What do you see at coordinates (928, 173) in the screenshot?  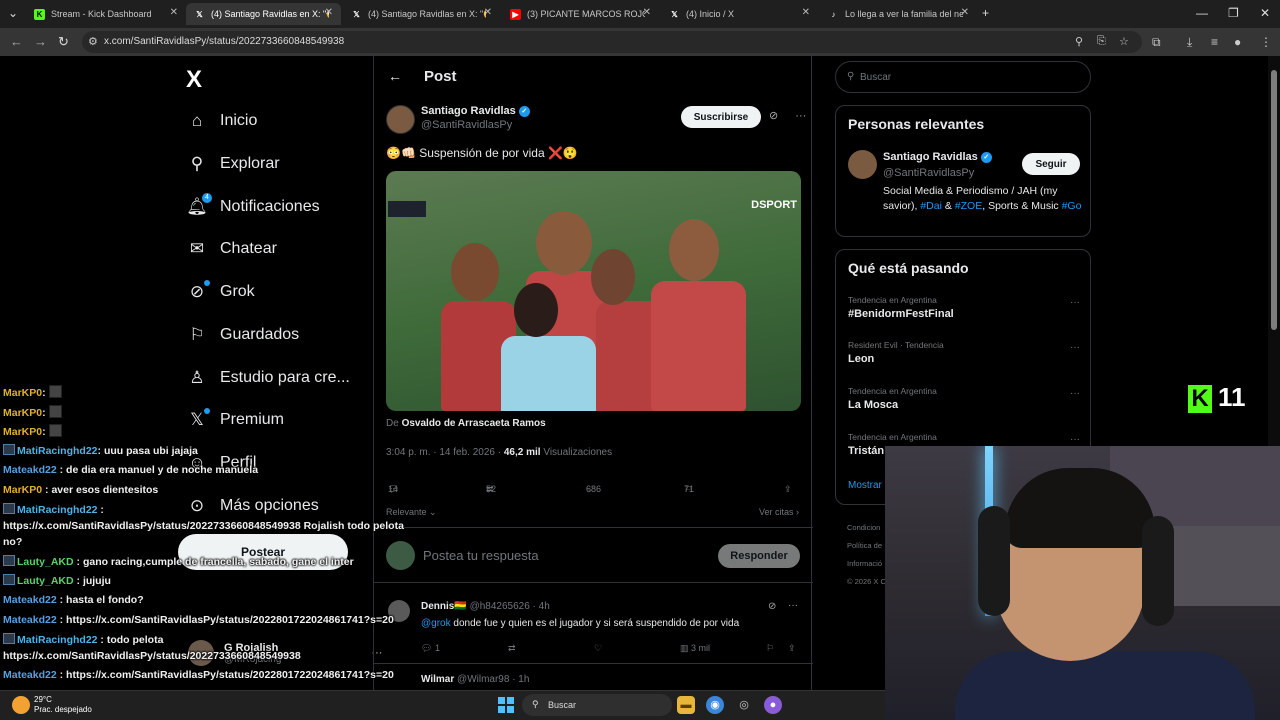 I see `person-handle: @SantiRavidlasPy` at bounding box center [928, 173].